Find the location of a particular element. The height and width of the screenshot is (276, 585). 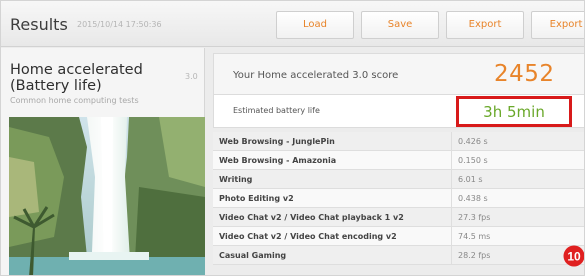

test-subtitle: Common home computing tests is located at coordinates (74, 100).